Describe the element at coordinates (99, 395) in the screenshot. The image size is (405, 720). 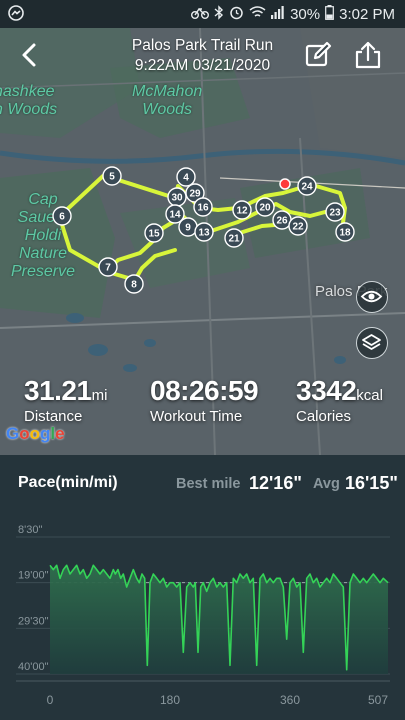
I see `distance-unit: mi` at that location.